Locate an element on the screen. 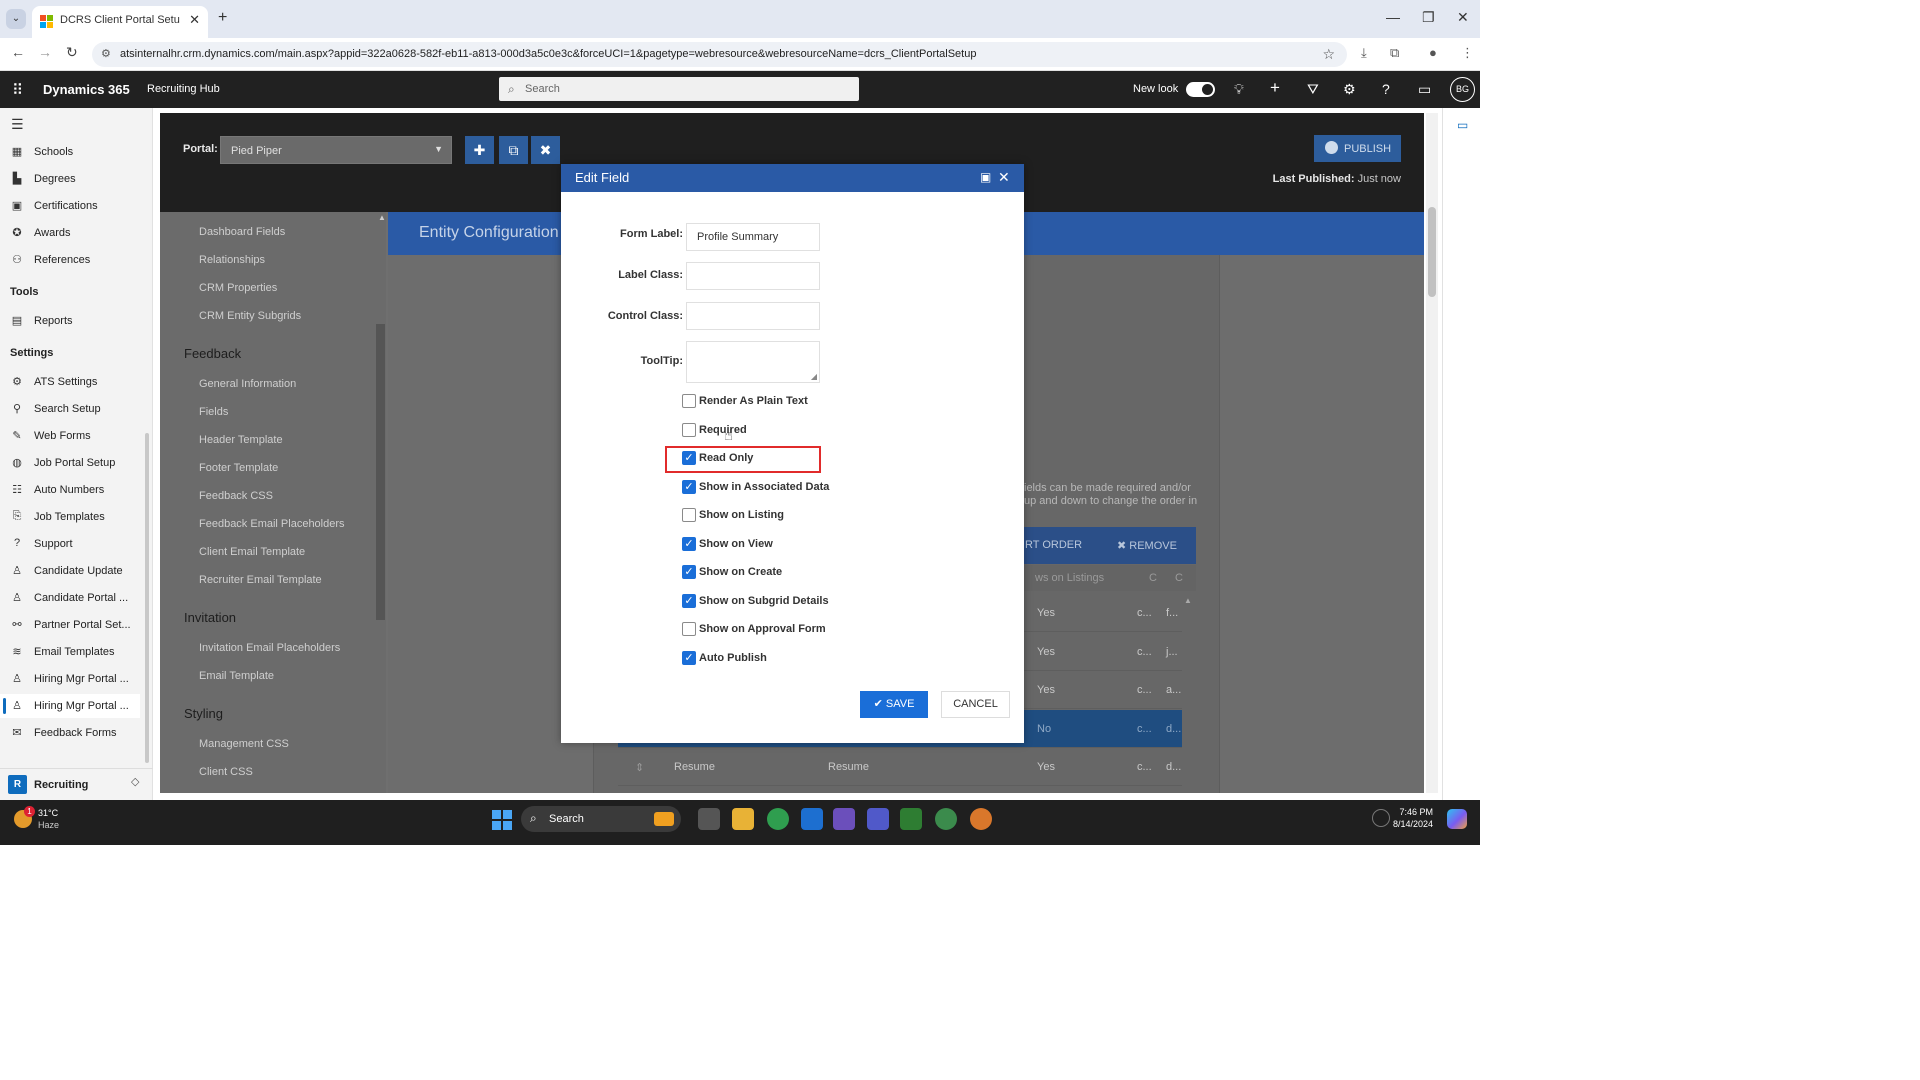  show-on-approval-form-checkbox is located at coordinates (689, 629).